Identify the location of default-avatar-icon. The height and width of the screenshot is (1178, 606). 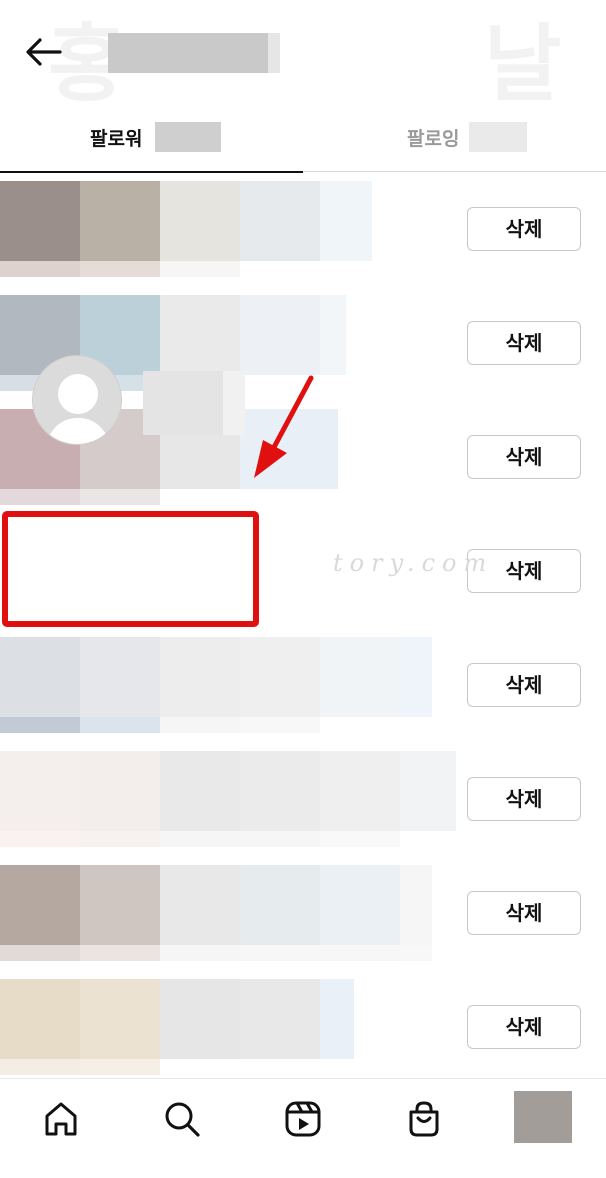
(77, 400).